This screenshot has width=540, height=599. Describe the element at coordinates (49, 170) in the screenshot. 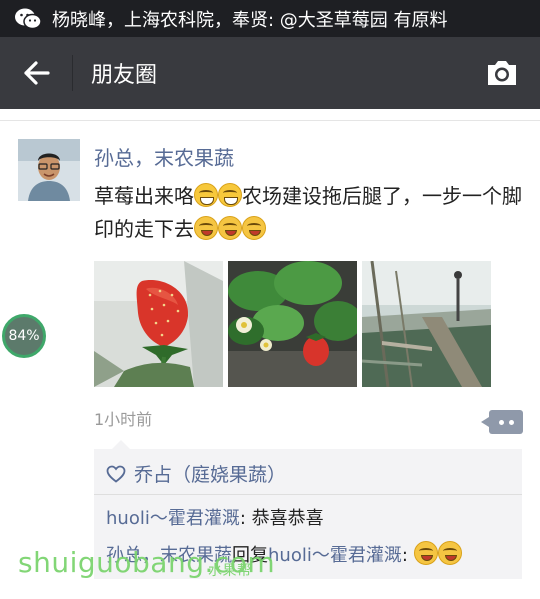

I see `avatar` at that location.